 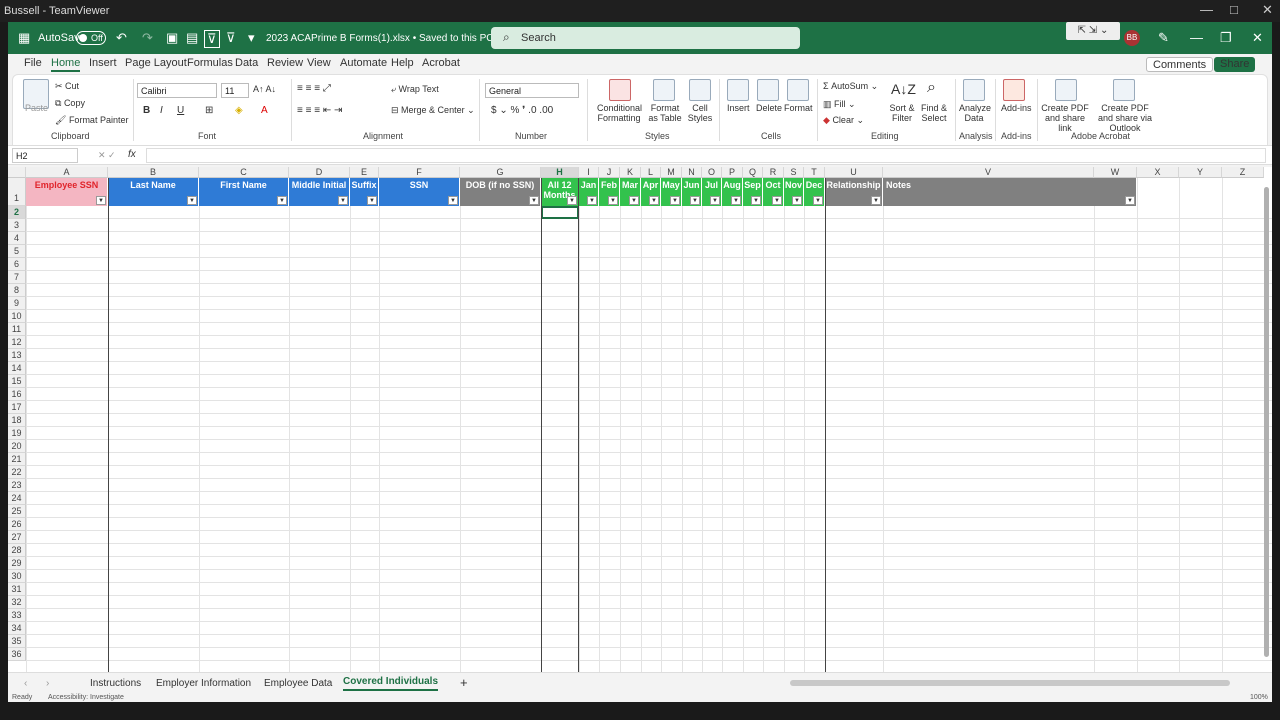 What do you see at coordinates (17, 264) in the screenshot?
I see `row-header: 6` at bounding box center [17, 264].